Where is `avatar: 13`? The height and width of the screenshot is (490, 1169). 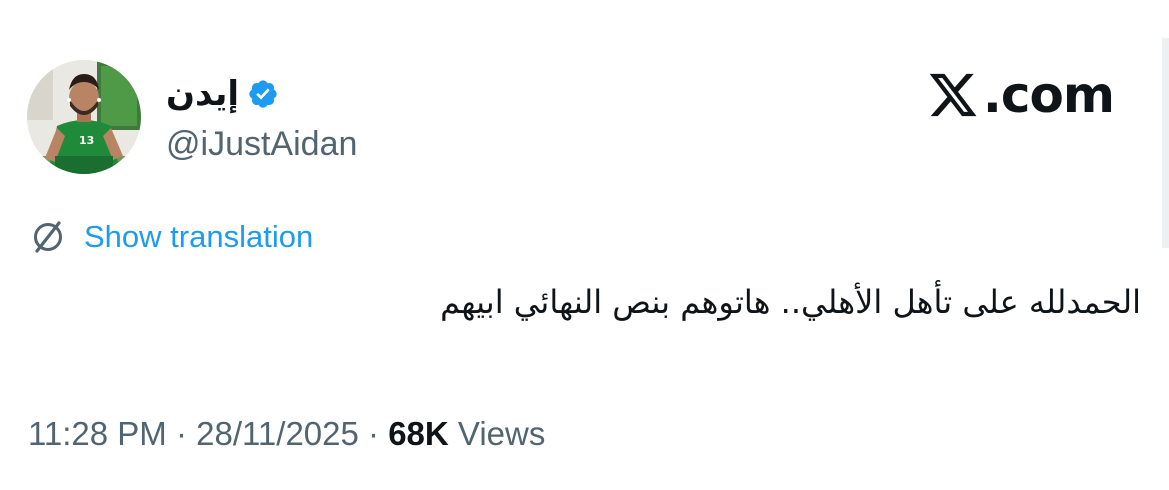 avatar: 13 is located at coordinates (84, 117).